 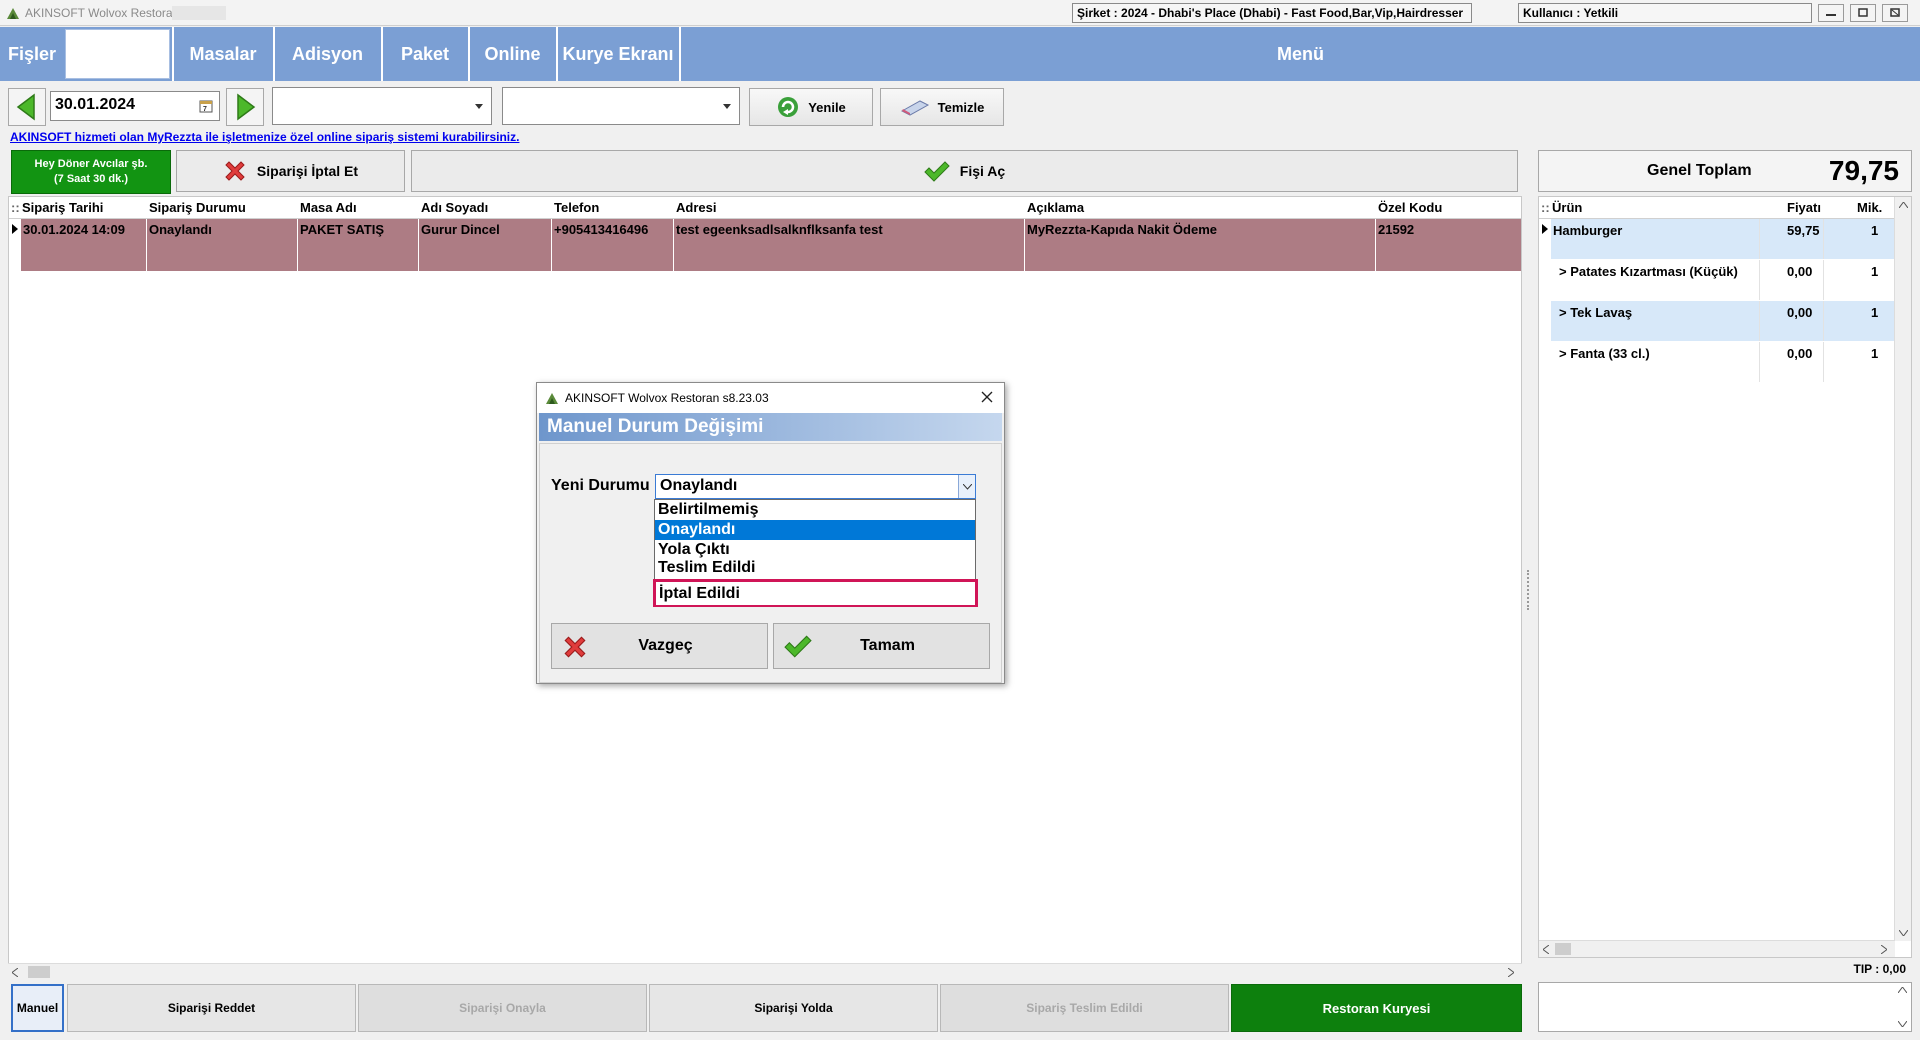 What do you see at coordinates (74, 229) in the screenshot?
I see `order-date: 30.01.2024 14:09` at bounding box center [74, 229].